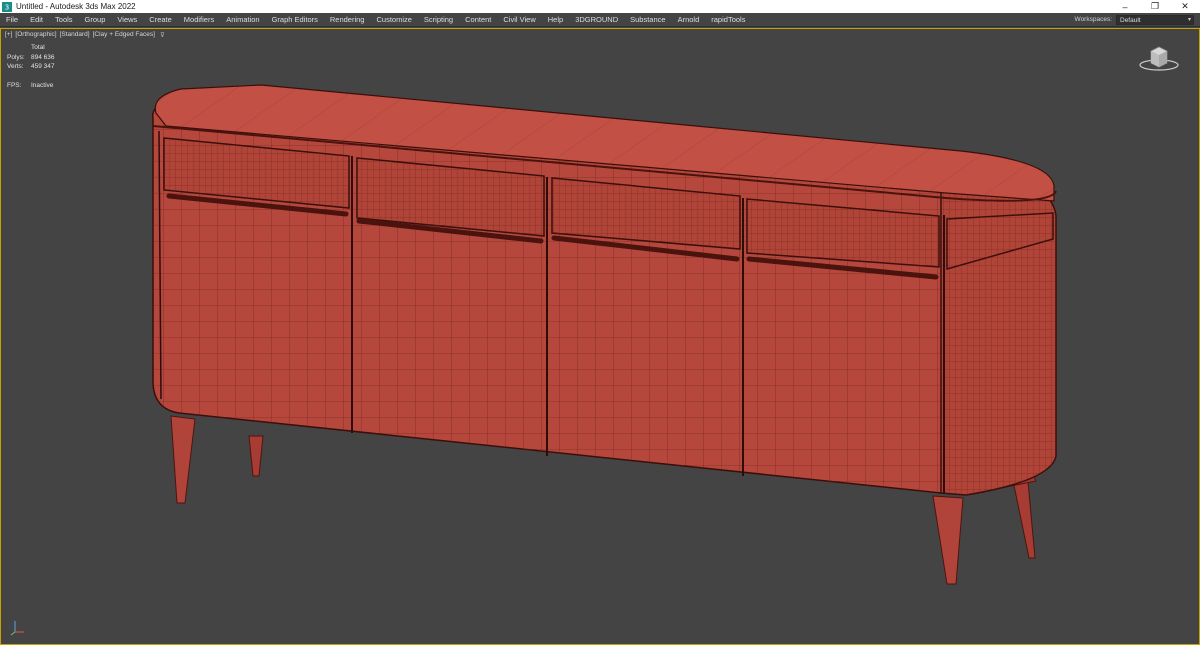  I want to click on leg-front-right, so click(948, 540).